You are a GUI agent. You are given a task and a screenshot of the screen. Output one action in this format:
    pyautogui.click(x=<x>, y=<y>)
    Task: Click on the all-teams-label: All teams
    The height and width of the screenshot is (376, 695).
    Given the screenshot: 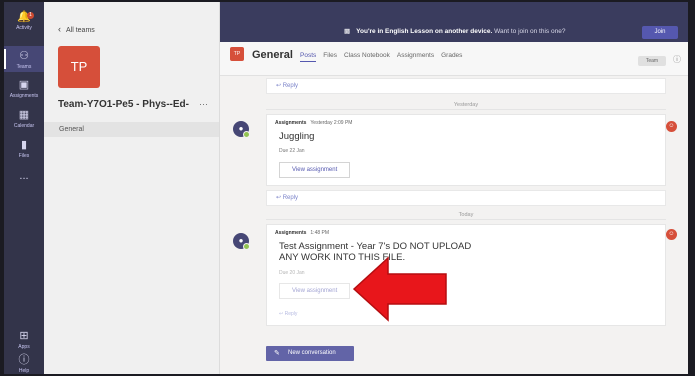 What is the action you would take?
    pyautogui.click(x=80, y=30)
    